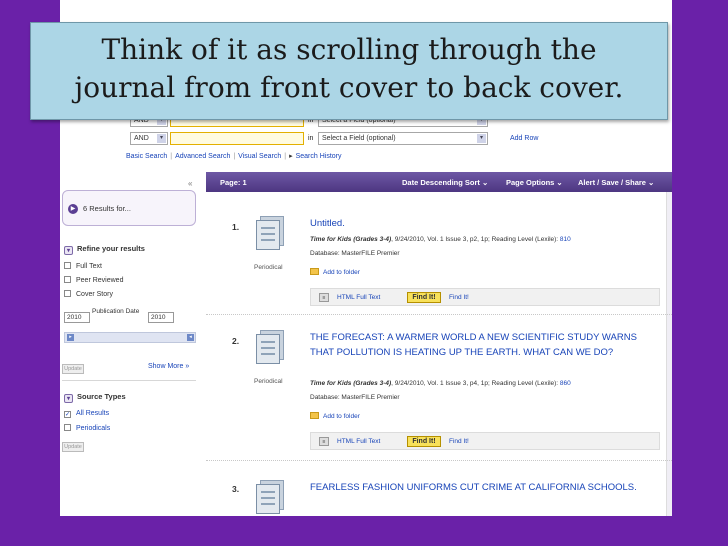 The height and width of the screenshot is (546, 728). What do you see at coordinates (311, 138) in the screenshot?
I see `in-label: in` at bounding box center [311, 138].